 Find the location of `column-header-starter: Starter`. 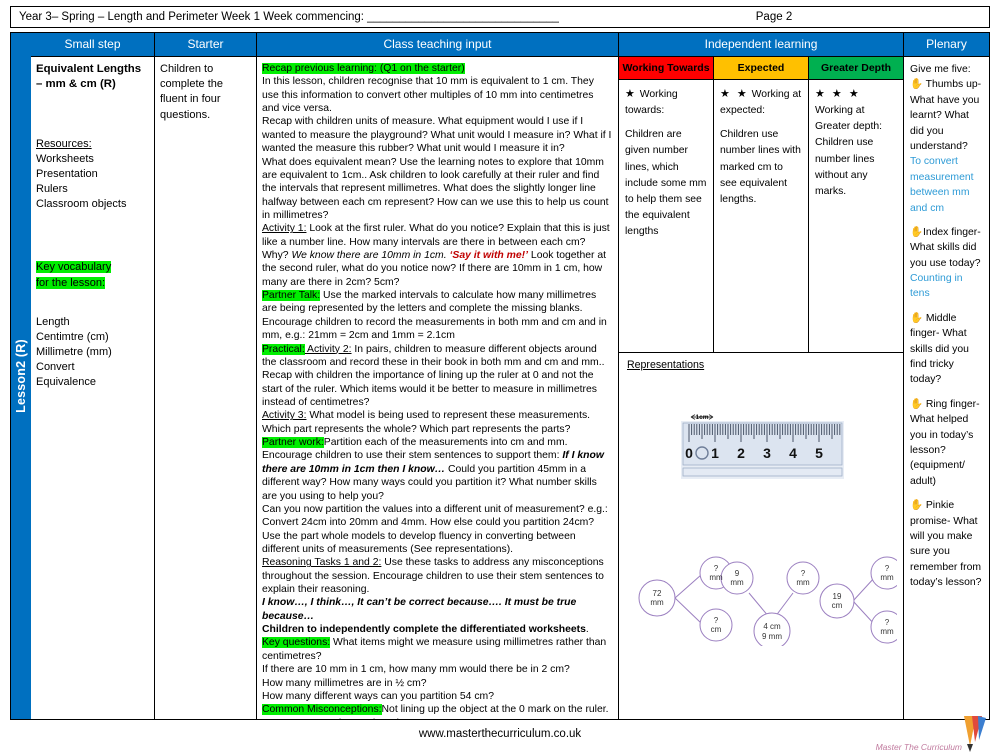

column-header-starter: Starter is located at coordinates (205, 45).